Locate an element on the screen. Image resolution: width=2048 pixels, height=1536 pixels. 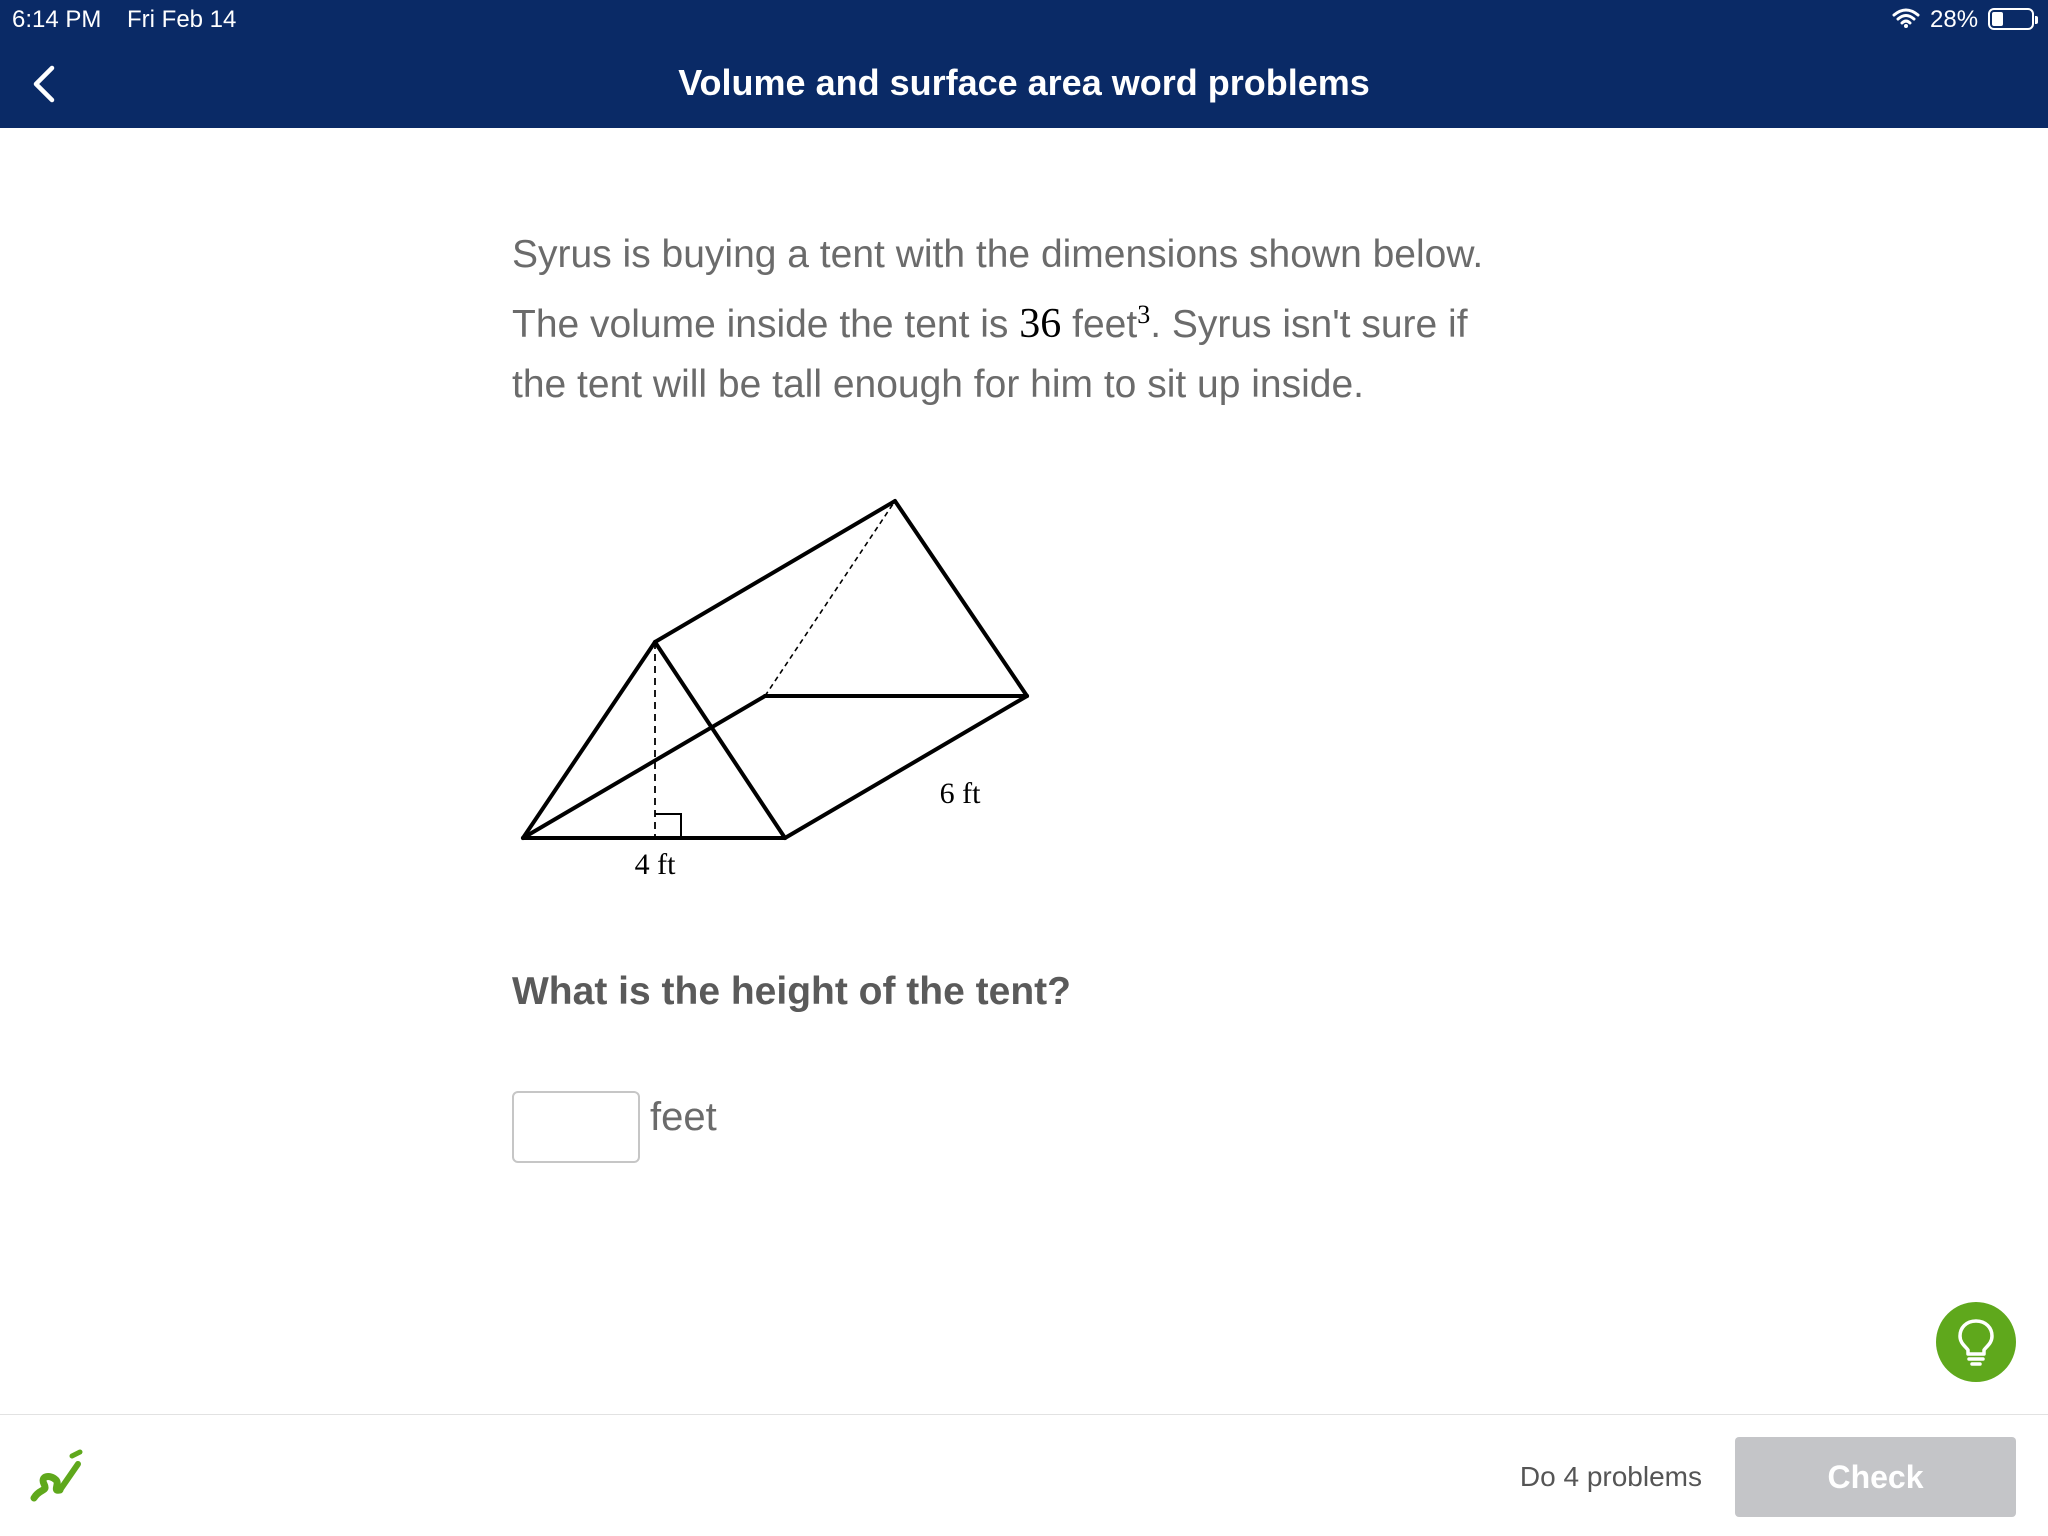
answer-unit-label: feet is located at coordinates (683, 1117).